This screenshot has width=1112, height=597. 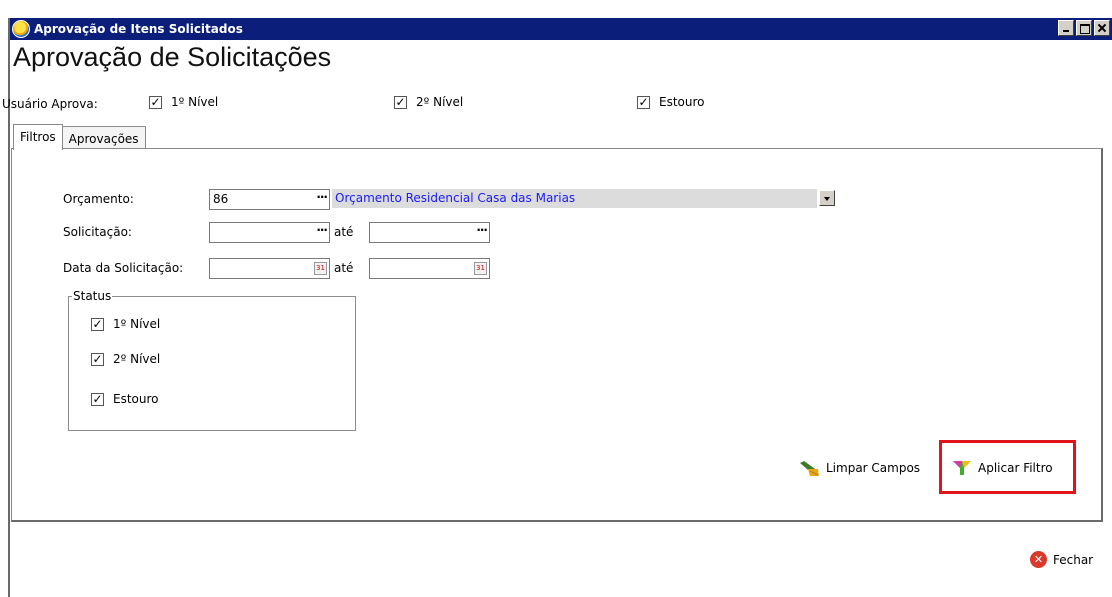 I want to click on maximize-button, so click(x=1084, y=28).